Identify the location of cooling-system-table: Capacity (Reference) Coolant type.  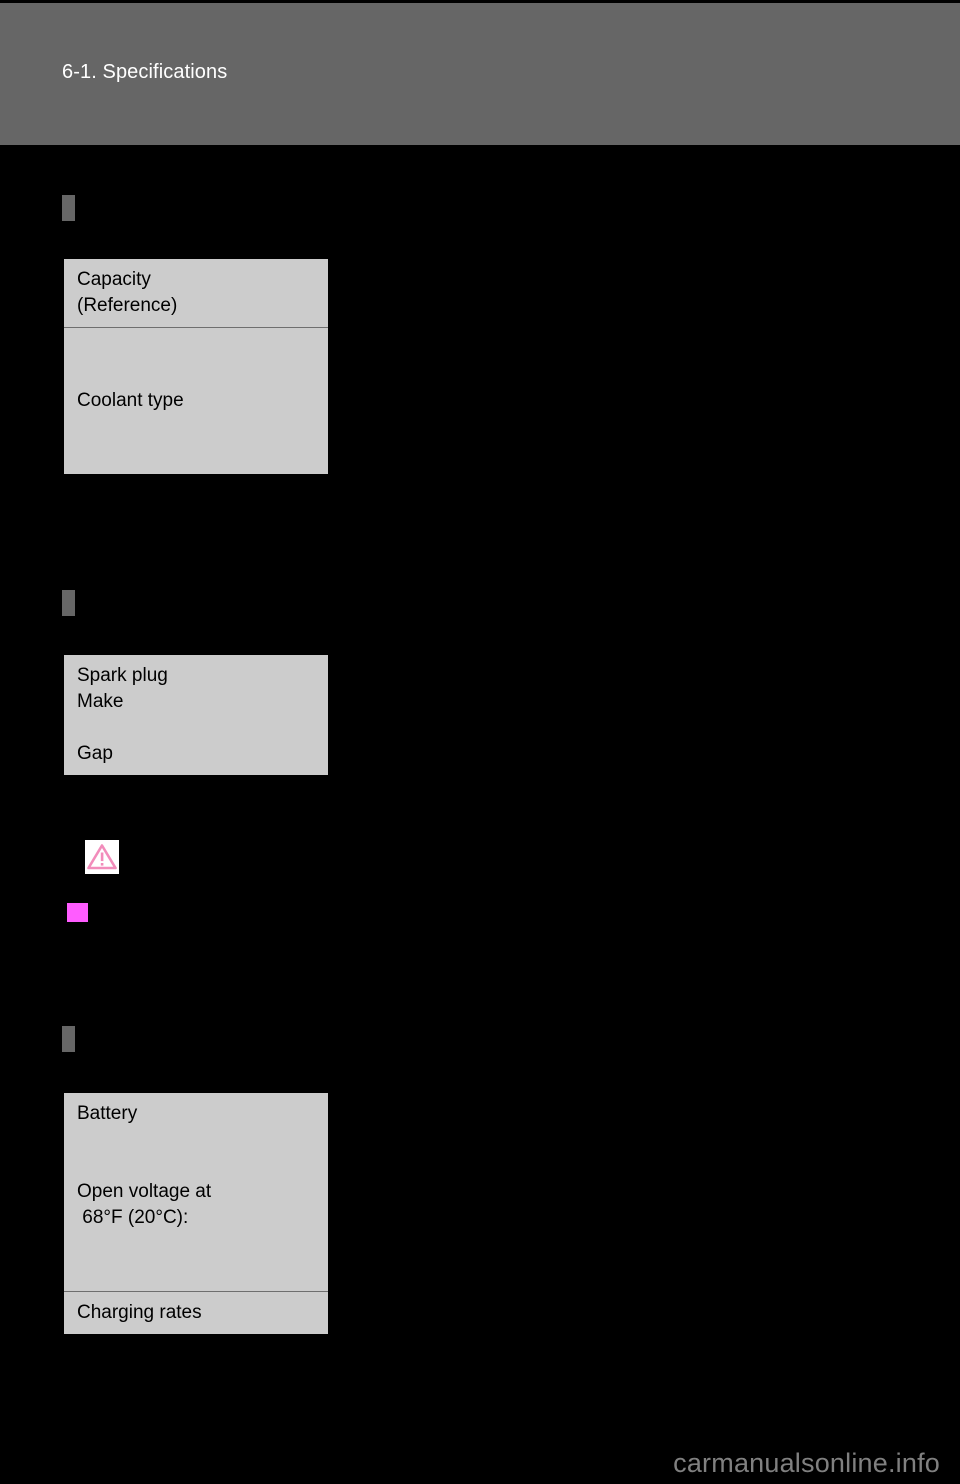
(196, 366).